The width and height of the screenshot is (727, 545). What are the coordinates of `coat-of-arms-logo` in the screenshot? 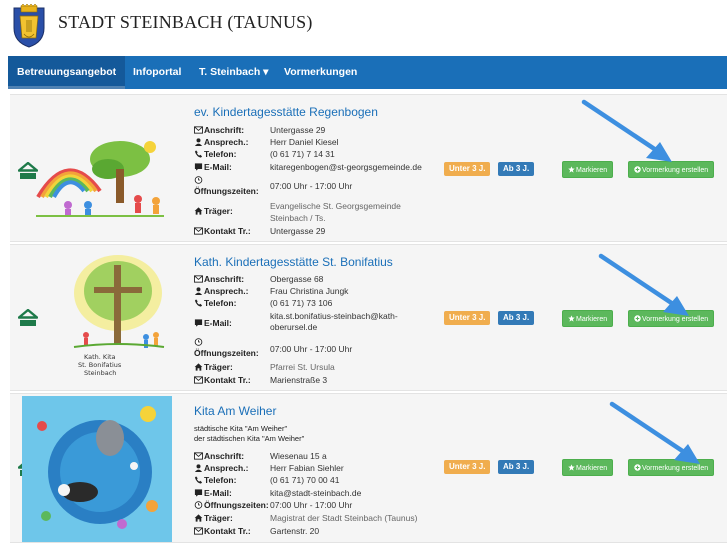 It's located at (29, 26).